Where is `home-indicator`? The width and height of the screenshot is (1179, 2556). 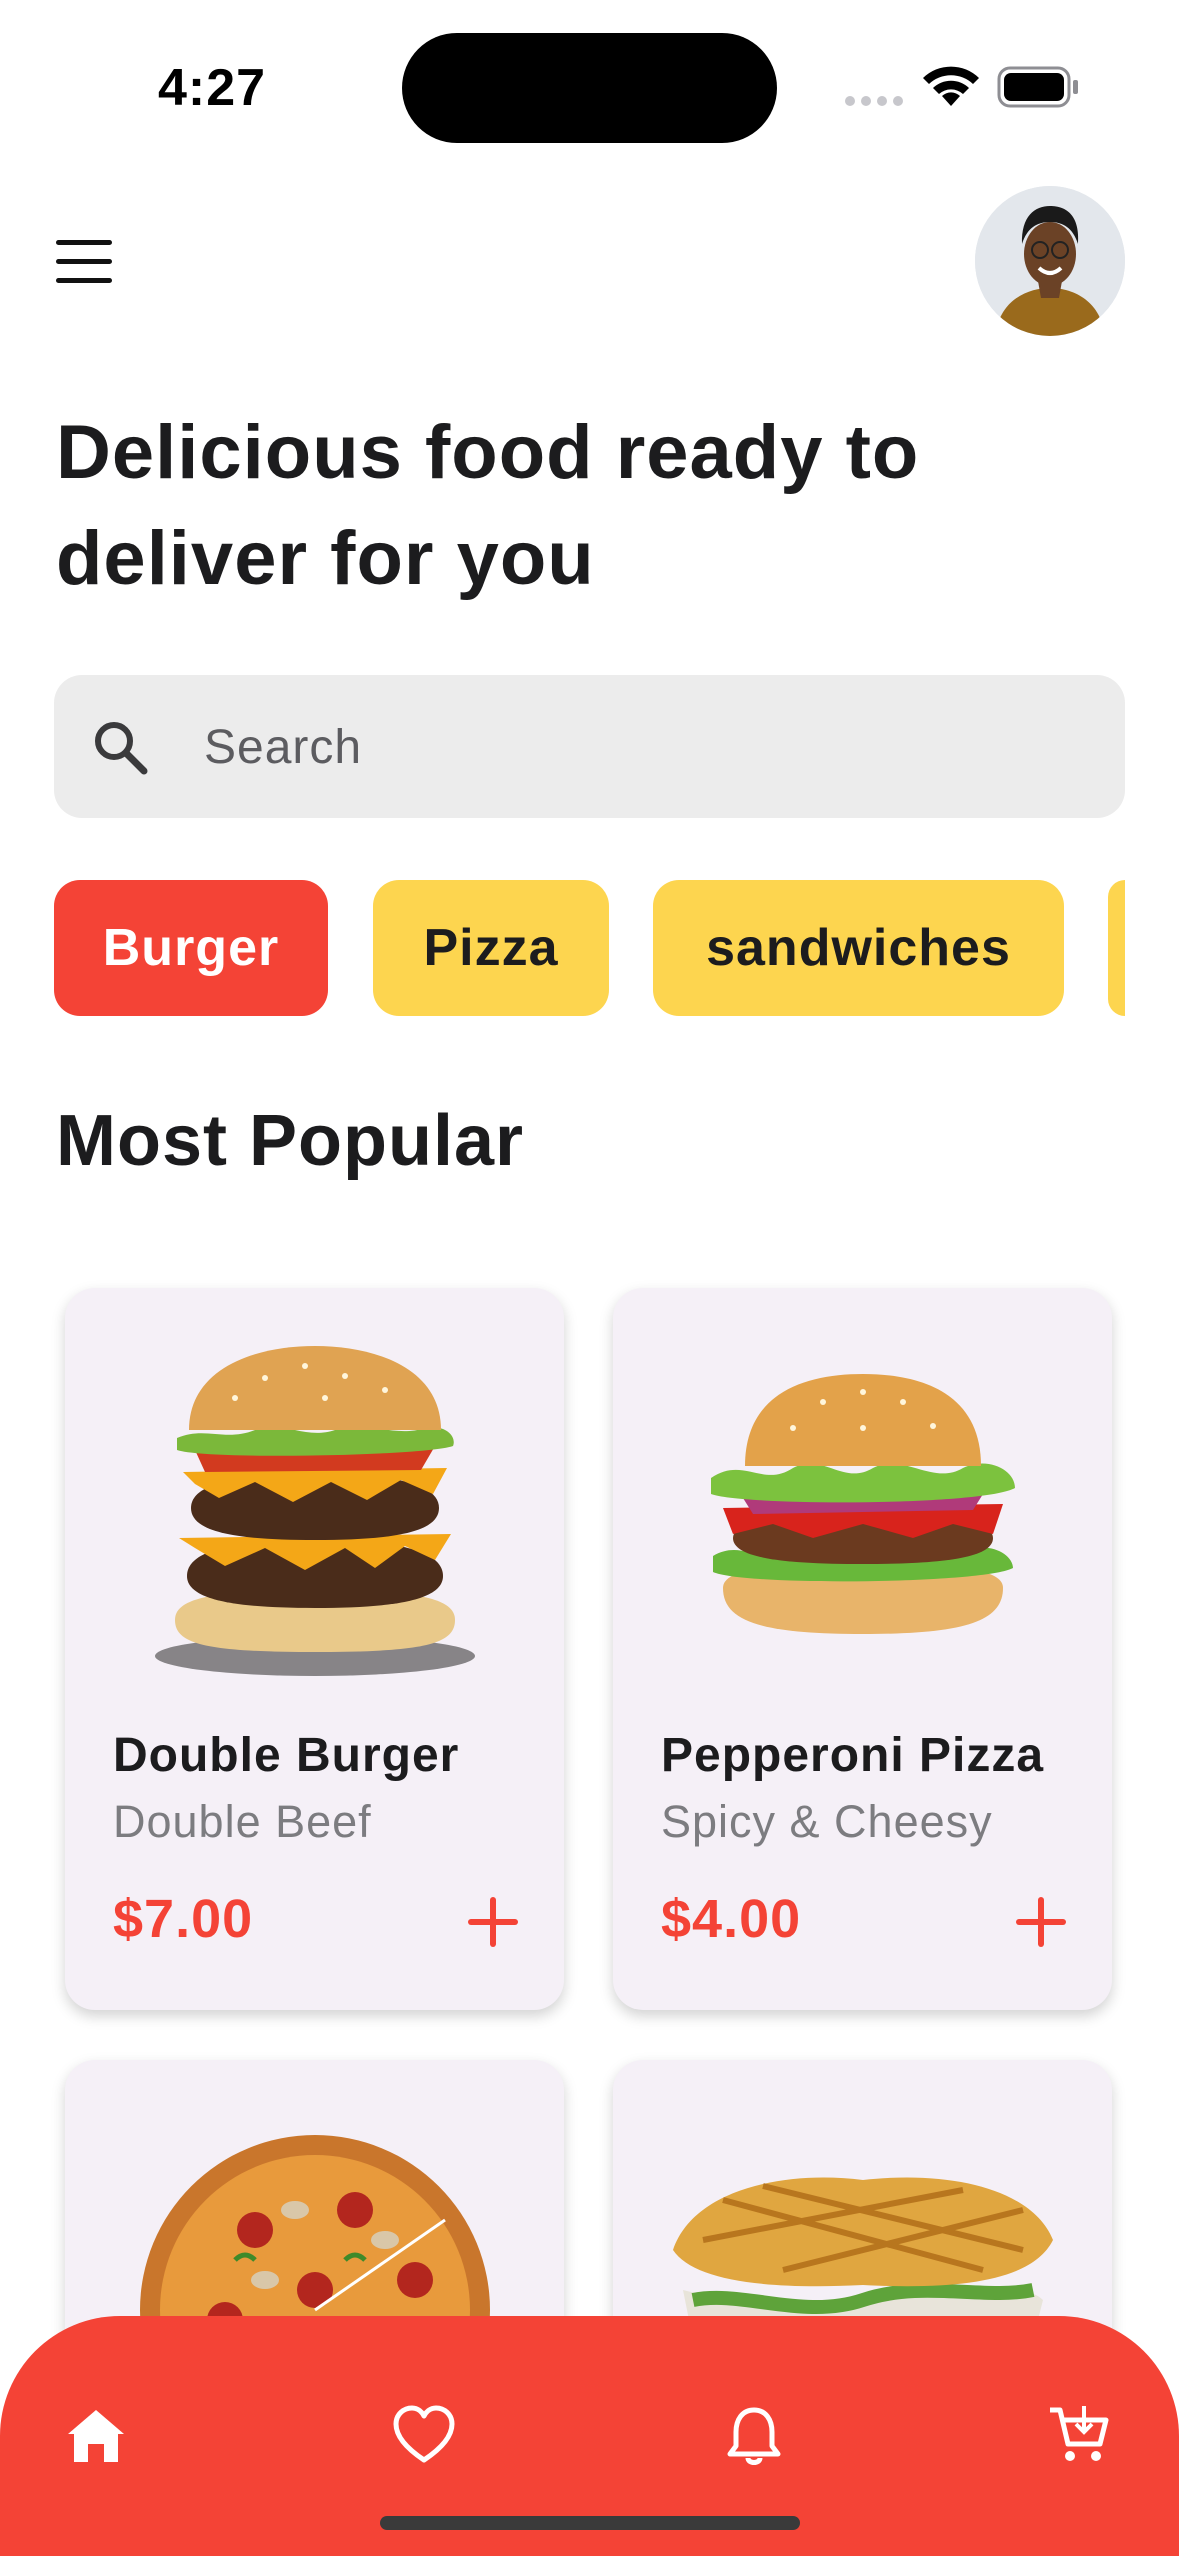 home-indicator is located at coordinates (590, 2523).